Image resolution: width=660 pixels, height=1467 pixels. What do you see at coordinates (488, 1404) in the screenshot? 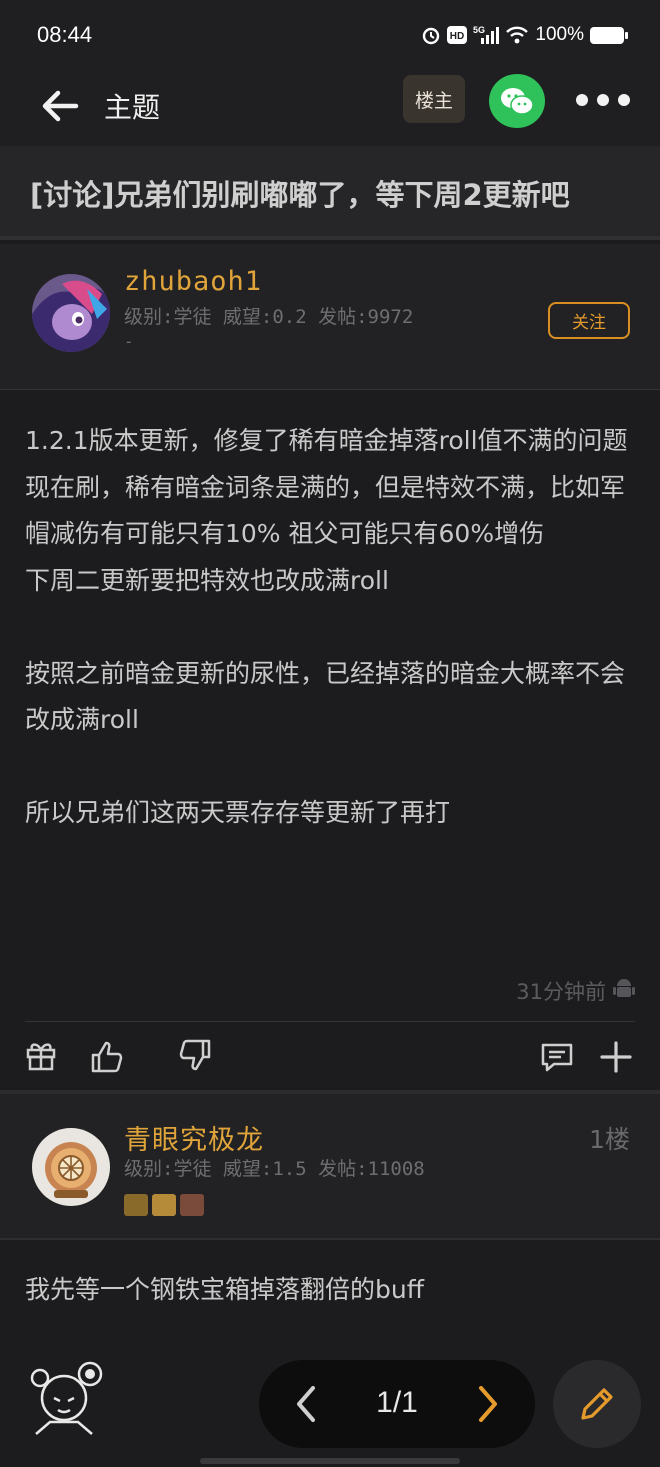
I see `chevron-right-icon` at bounding box center [488, 1404].